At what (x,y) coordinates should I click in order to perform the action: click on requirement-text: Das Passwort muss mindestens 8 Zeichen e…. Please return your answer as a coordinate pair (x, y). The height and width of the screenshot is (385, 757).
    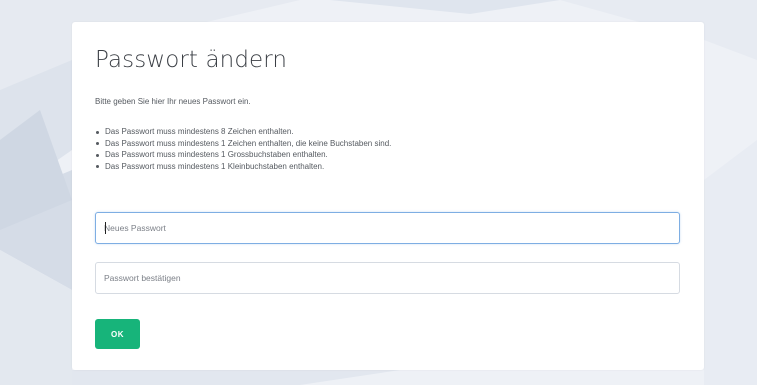
    Looking at the image, I should click on (199, 131).